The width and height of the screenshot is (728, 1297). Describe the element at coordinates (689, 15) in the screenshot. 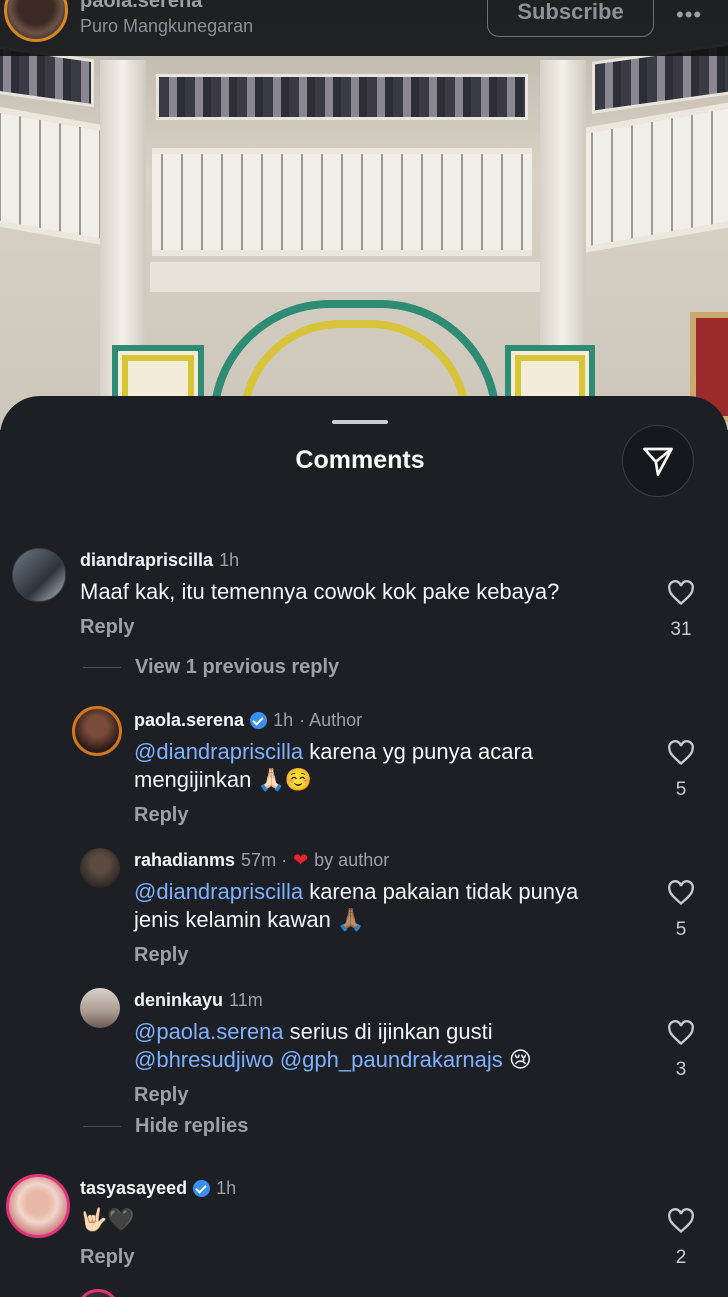

I see `more-options-icon: •••` at that location.